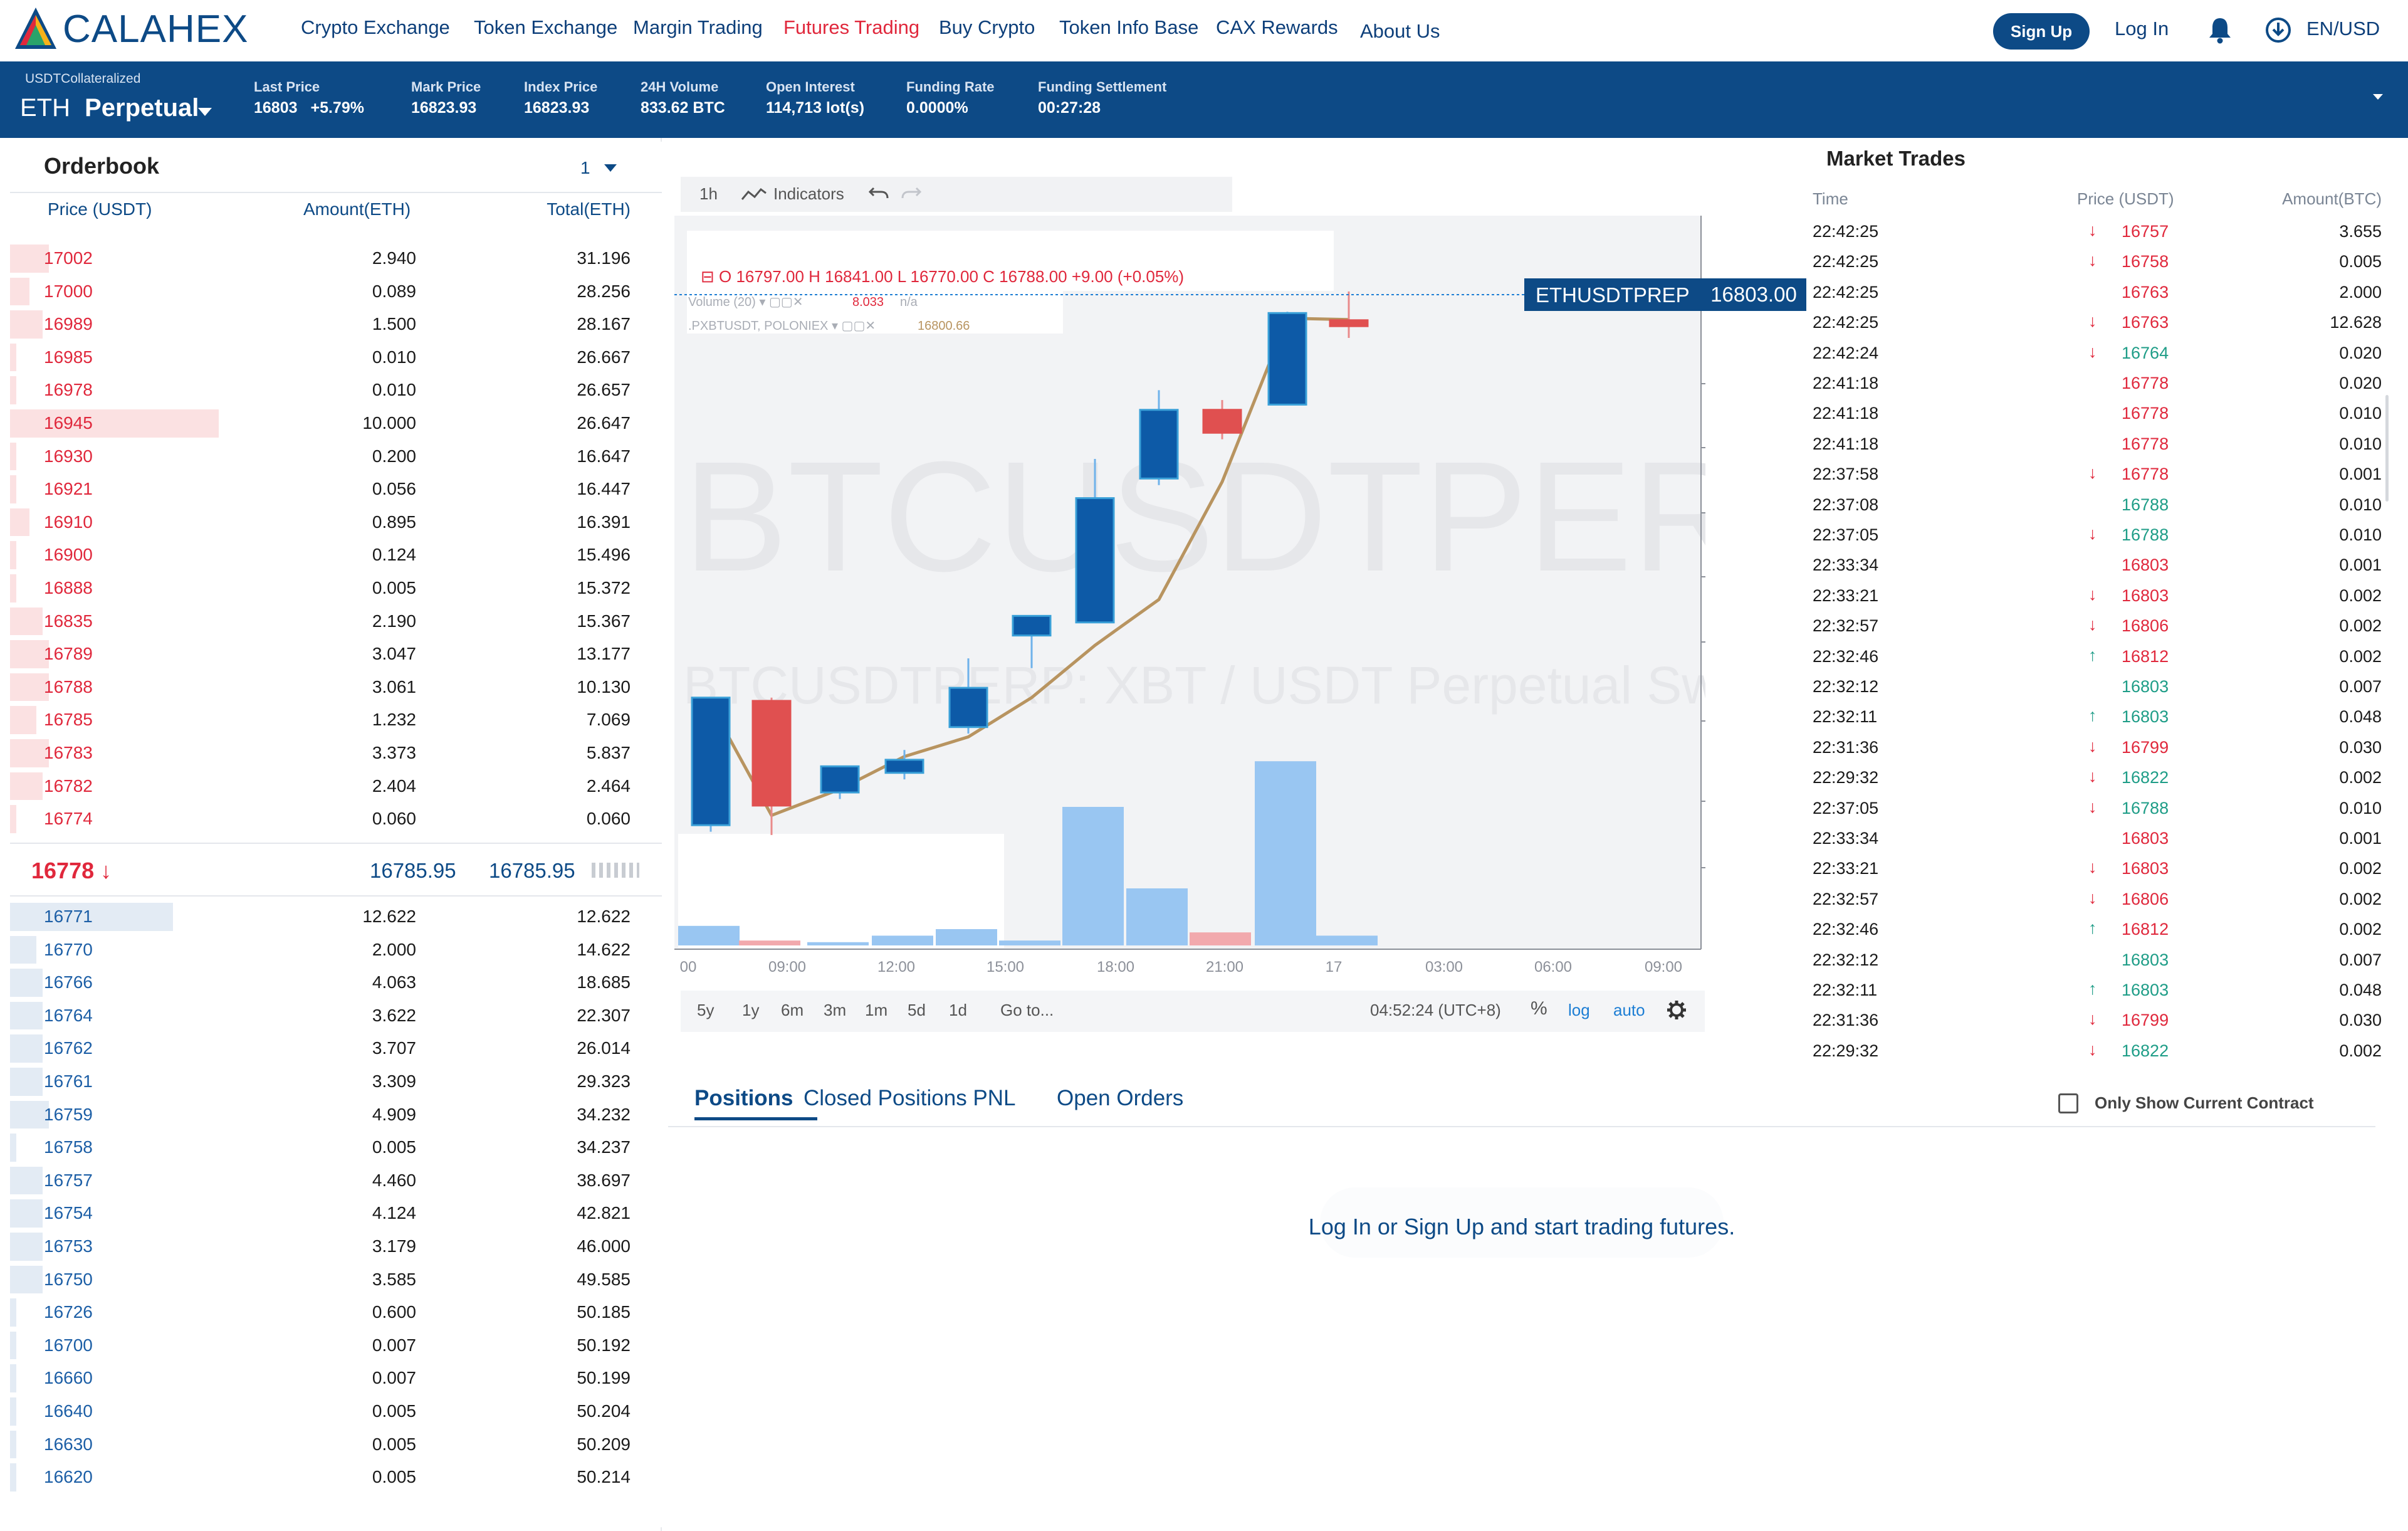 This screenshot has width=2408, height=1531. What do you see at coordinates (2343, 29) in the screenshot?
I see `language-currency-selector: EN/USD` at bounding box center [2343, 29].